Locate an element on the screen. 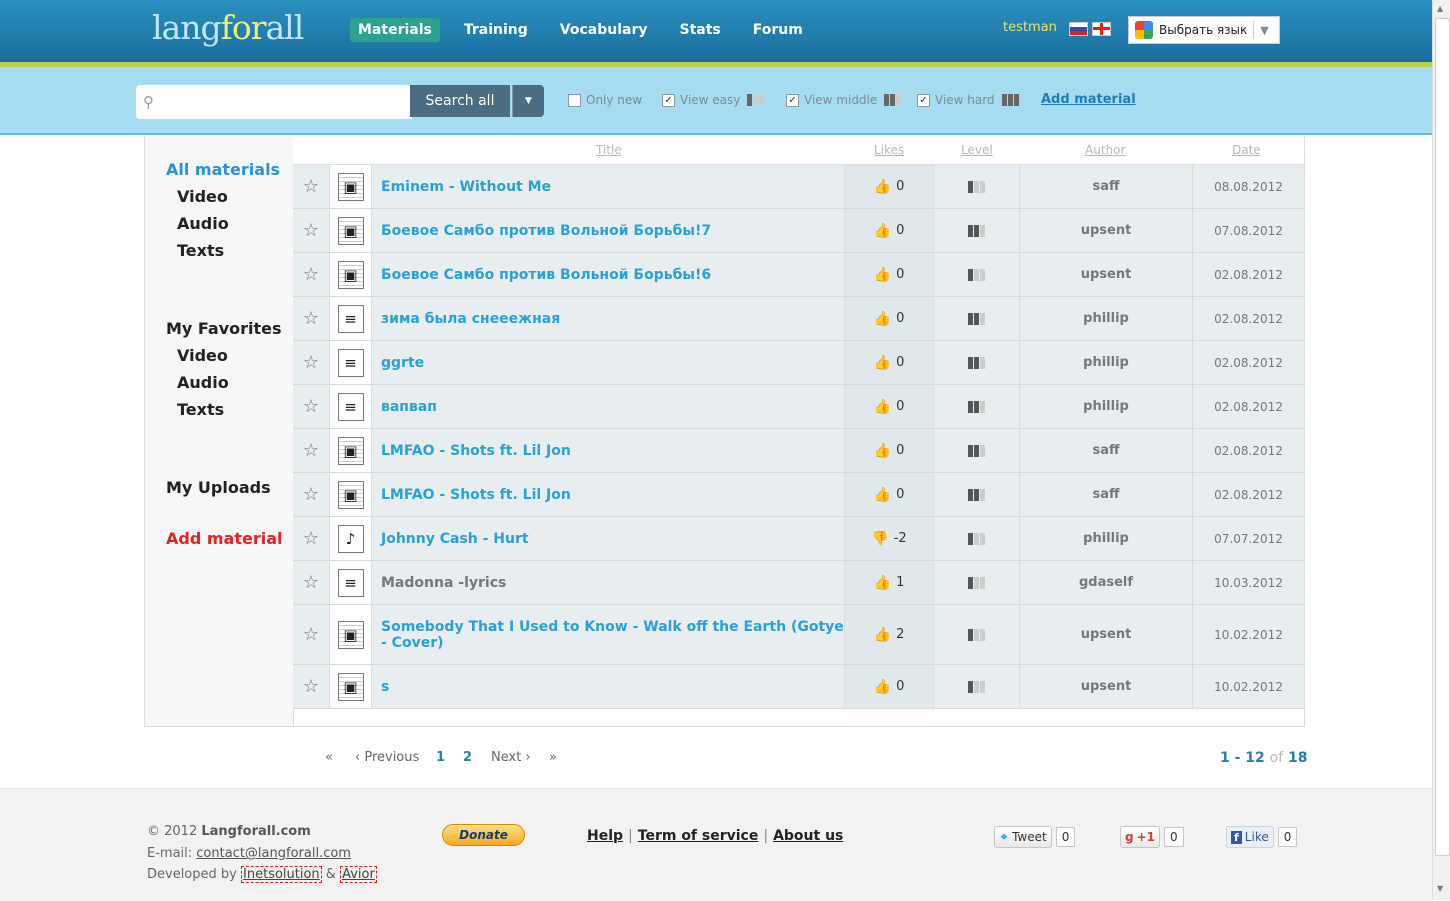  donate-button: Donate is located at coordinates (483, 835).